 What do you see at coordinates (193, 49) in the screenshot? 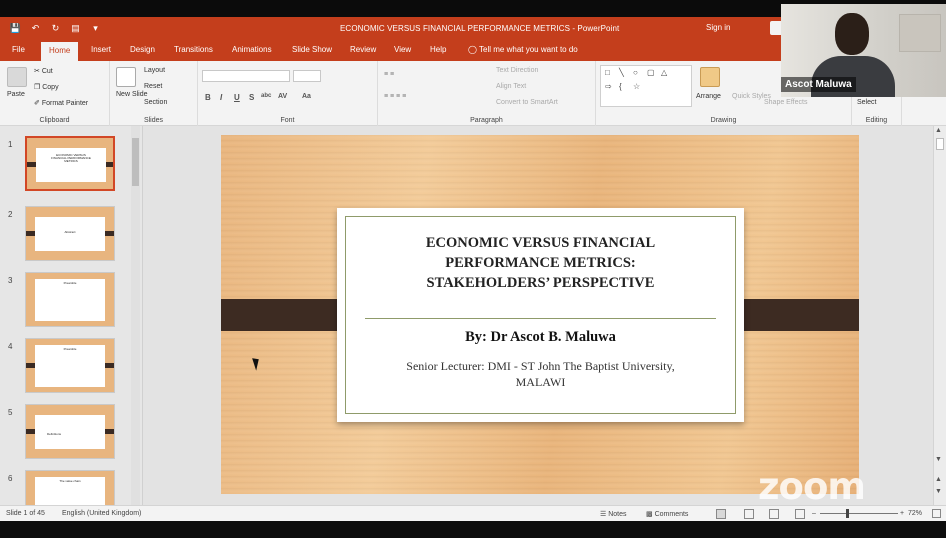
I see `tab-transitions: Transitions` at bounding box center [193, 49].